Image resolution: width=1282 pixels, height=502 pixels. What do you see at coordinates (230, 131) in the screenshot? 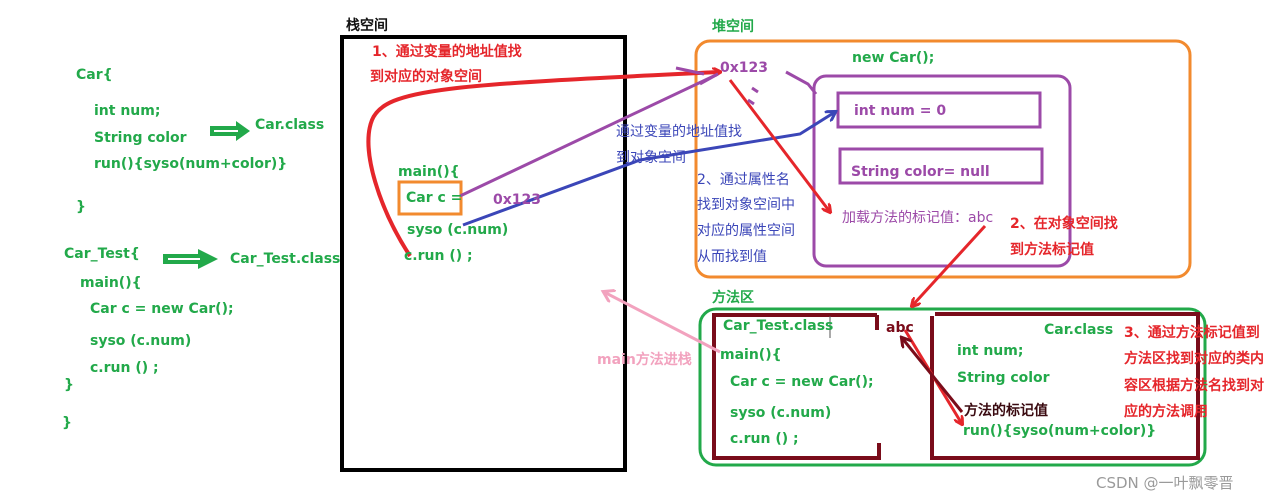
I see `compile-arrow-car` at bounding box center [230, 131].